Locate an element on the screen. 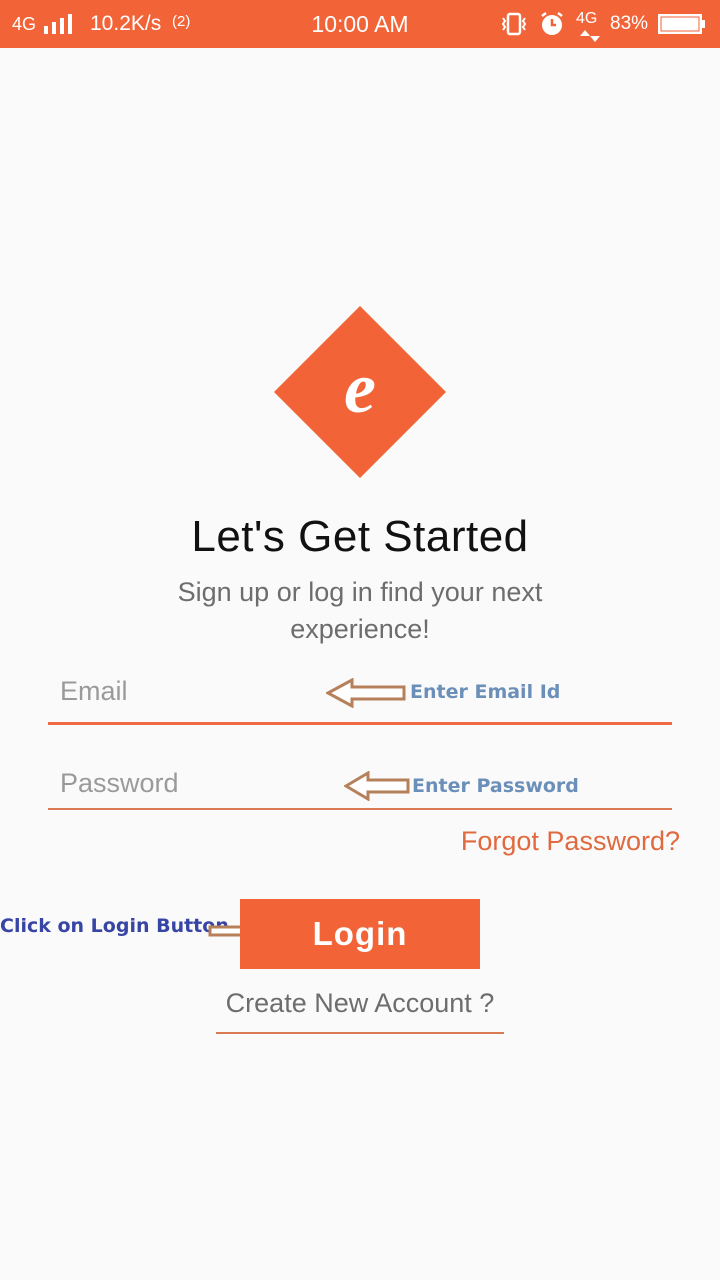  password-arrow-icon is located at coordinates (377, 786).